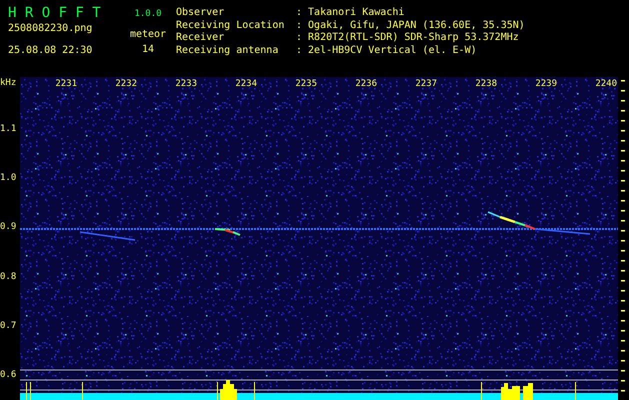 Image resolution: width=629 pixels, height=400 pixels. Describe the element at coordinates (366, 84) in the screenshot. I see `x-axis-label: 2236` at that location.